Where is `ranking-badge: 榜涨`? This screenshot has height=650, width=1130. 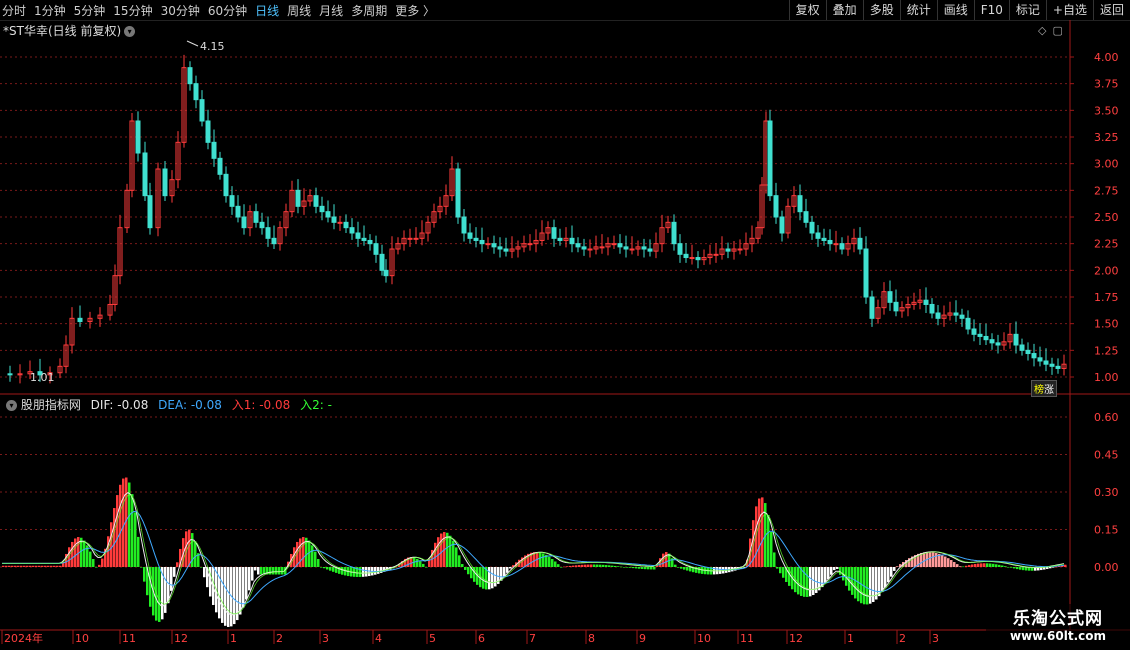
ranking-badge: 榜涨 is located at coordinates (1044, 388).